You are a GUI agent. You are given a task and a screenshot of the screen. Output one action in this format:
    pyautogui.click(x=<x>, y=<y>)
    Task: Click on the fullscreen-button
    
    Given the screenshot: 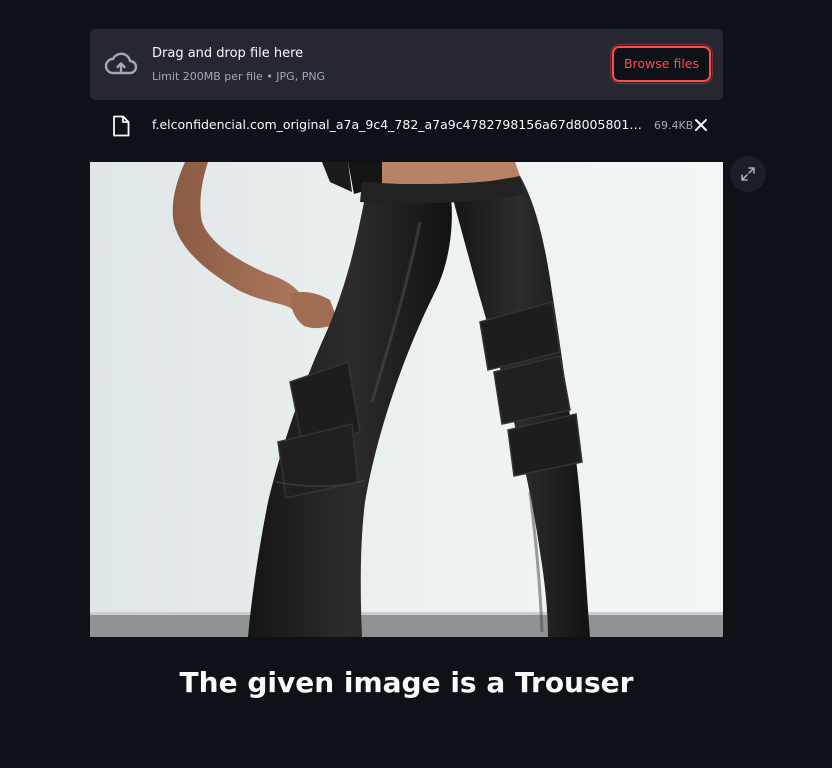 What is the action you would take?
    pyautogui.click(x=748, y=174)
    